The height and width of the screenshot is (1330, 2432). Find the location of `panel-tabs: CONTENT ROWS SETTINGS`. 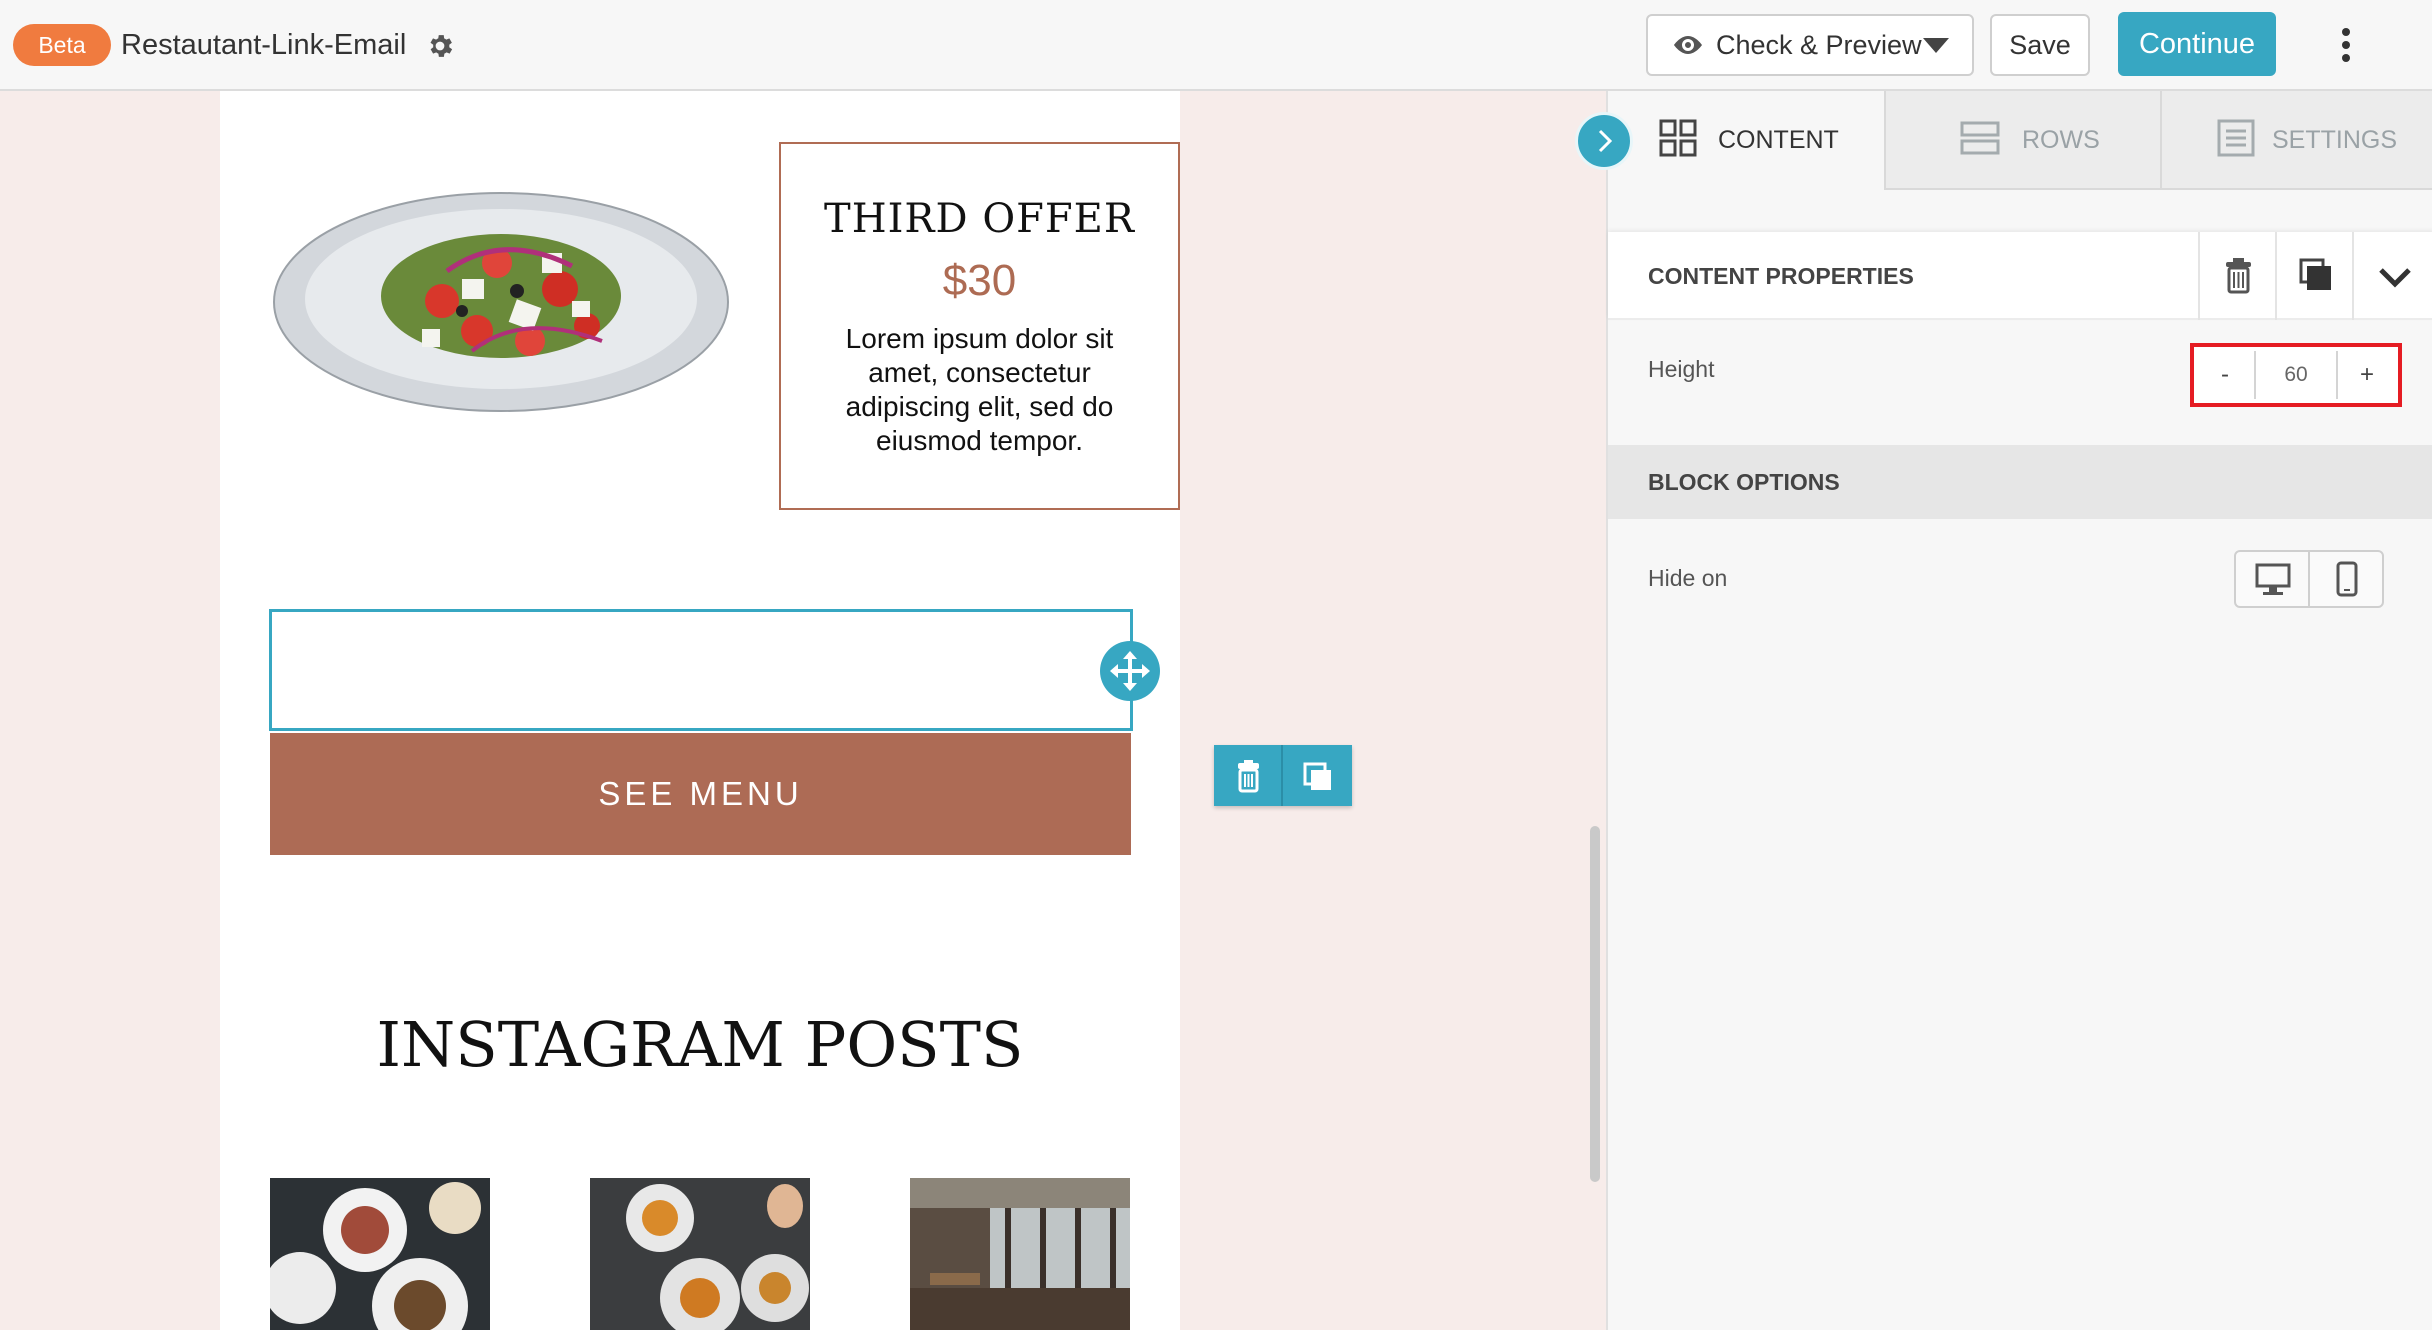

panel-tabs: CONTENT ROWS SETTINGS is located at coordinates (2020, 140).